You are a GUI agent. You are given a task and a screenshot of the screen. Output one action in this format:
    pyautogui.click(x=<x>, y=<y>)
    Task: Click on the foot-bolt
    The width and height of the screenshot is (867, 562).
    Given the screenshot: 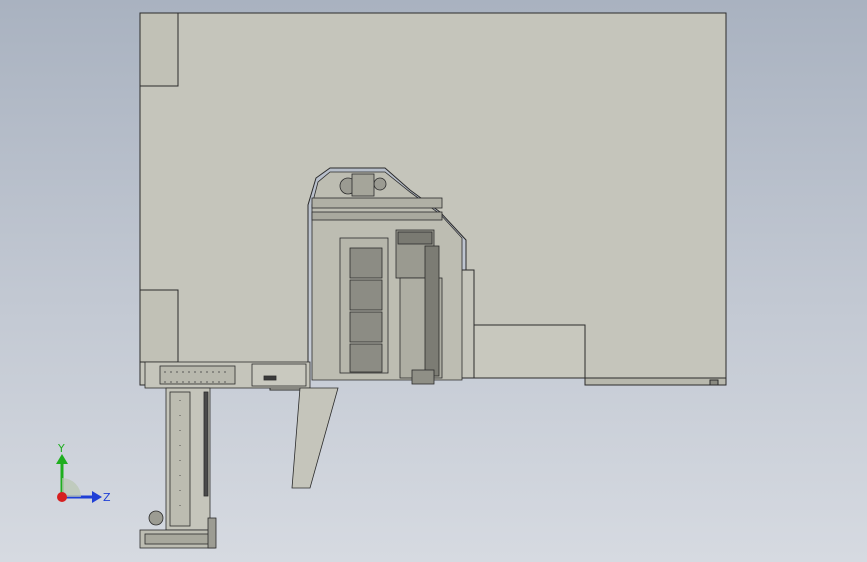 What is the action you would take?
    pyautogui.click(x=714, y=382)
    